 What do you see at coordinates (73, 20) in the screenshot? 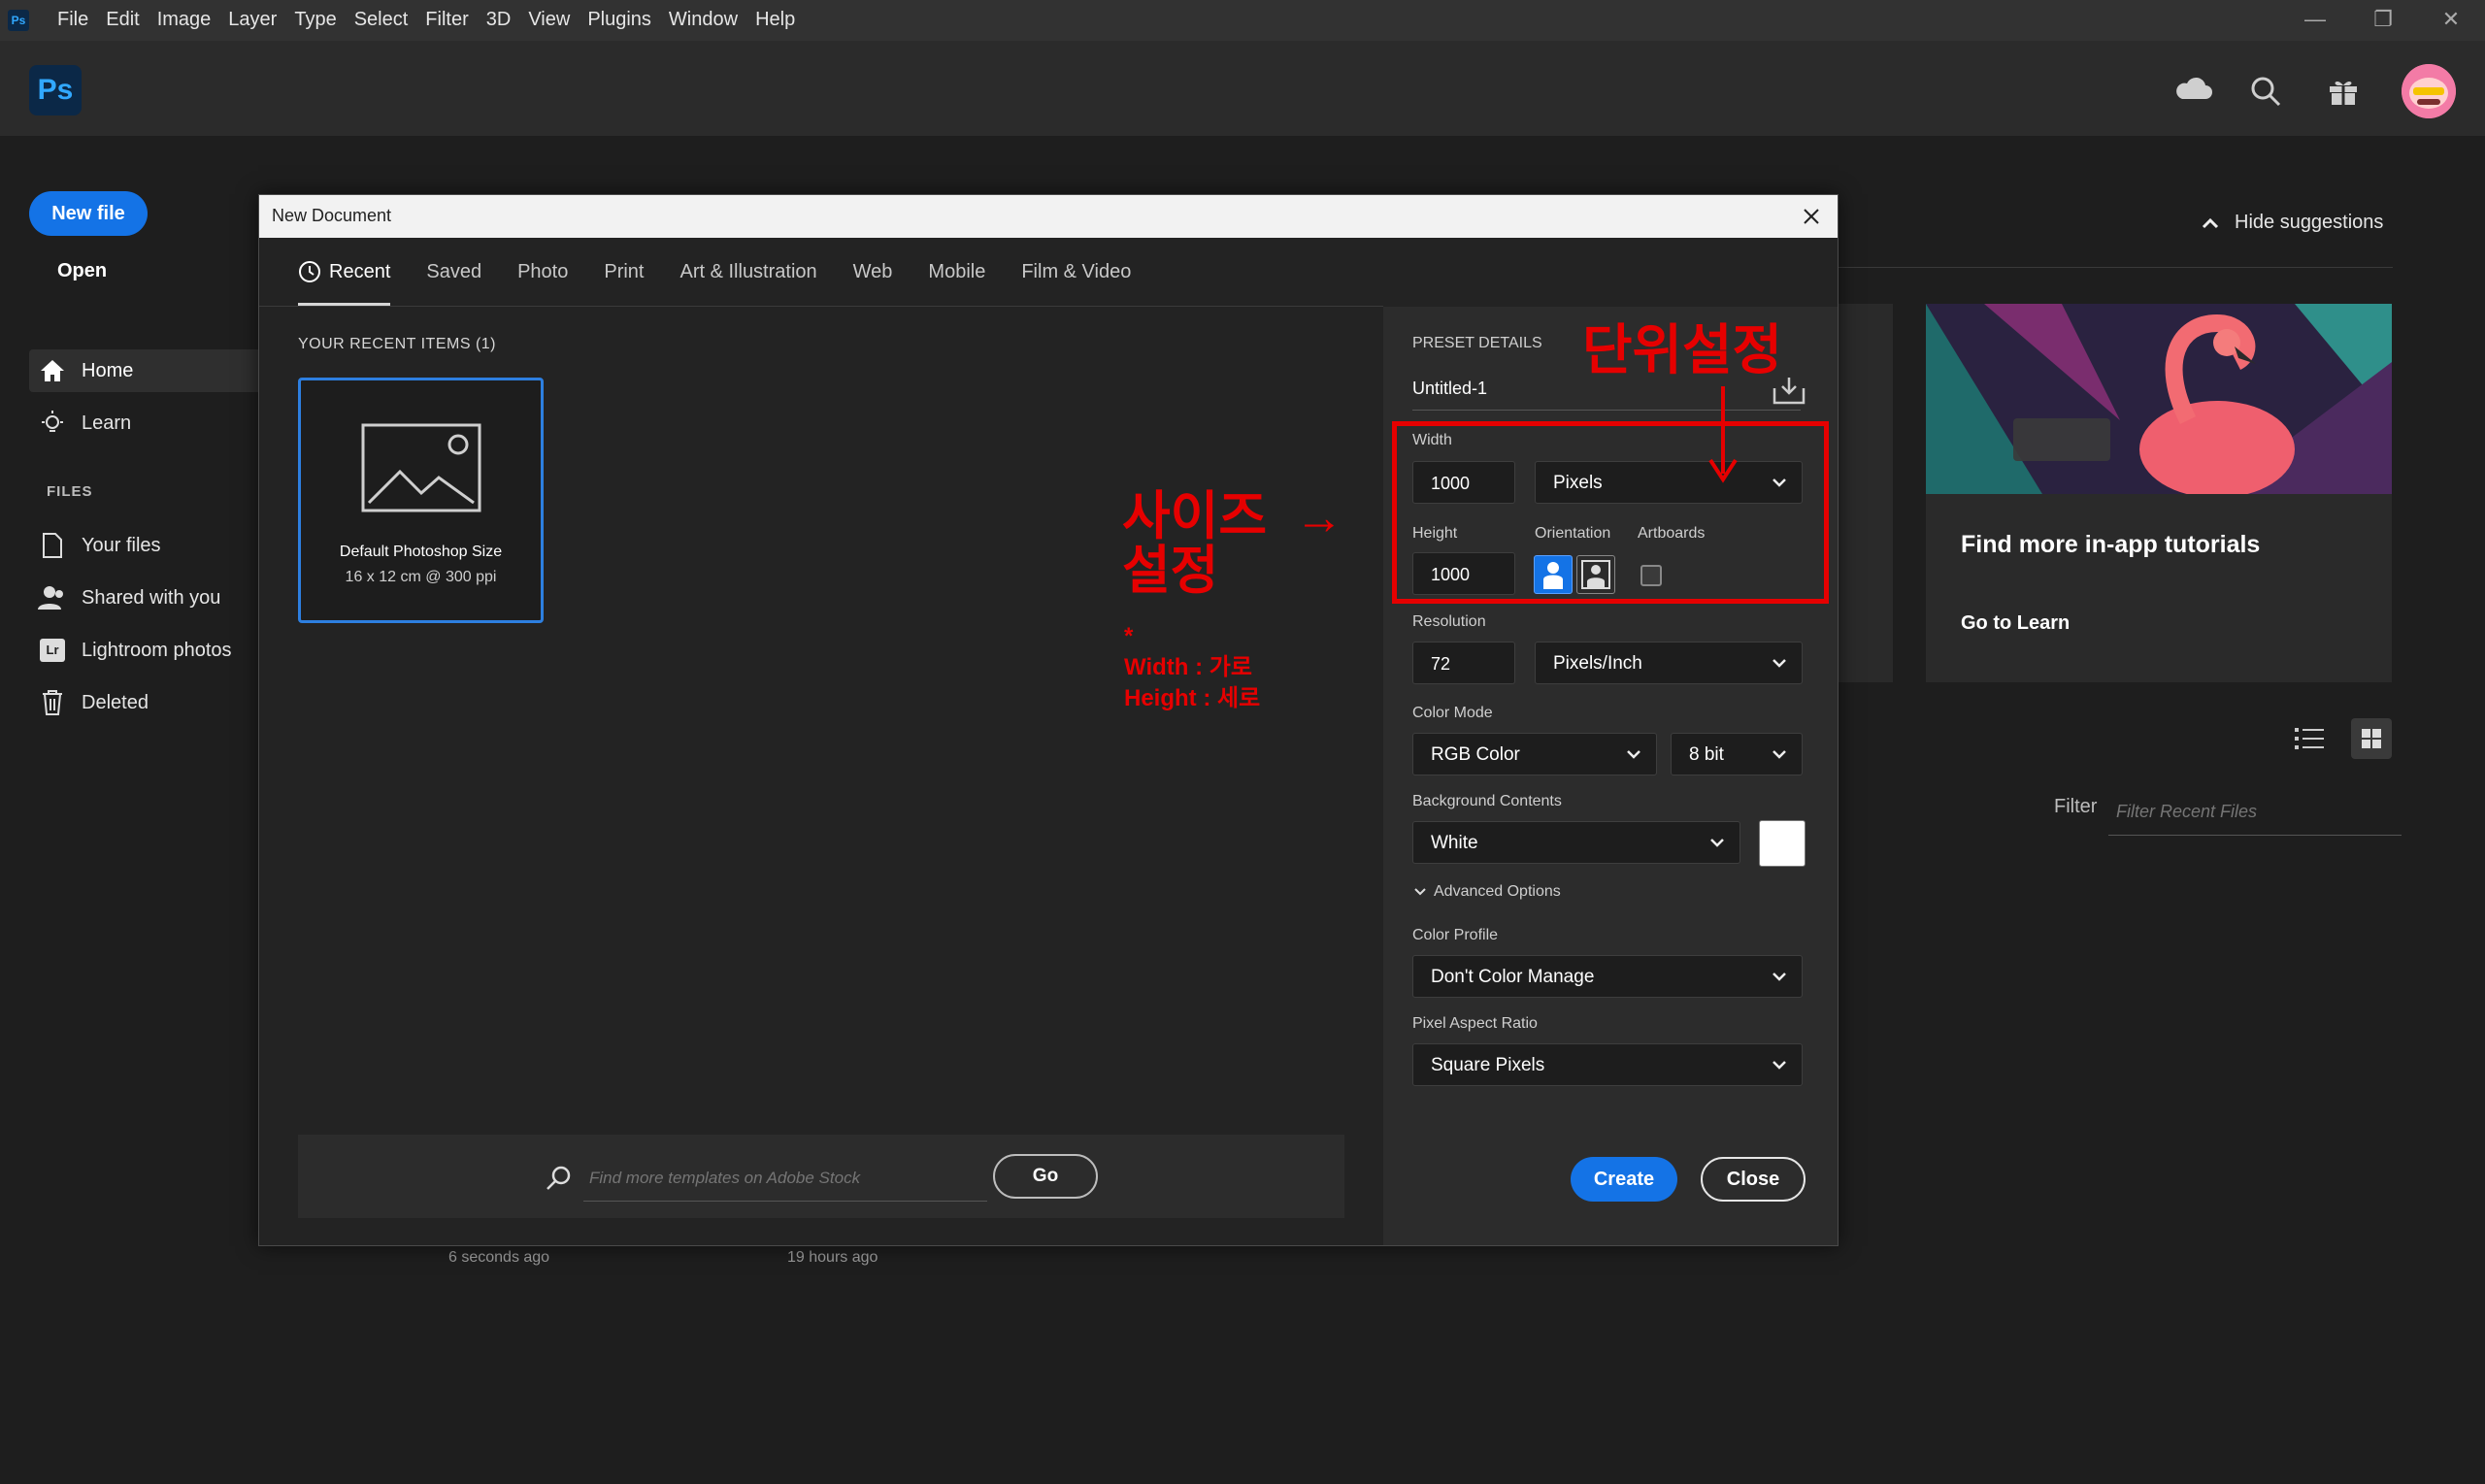
I see `menu-file: File` at bounding box center [73, 20].